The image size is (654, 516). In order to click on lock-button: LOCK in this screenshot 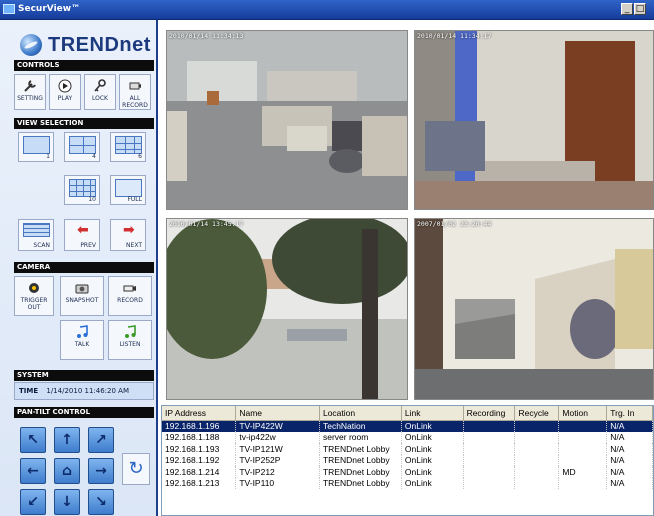, I will do `click(100, 92)`.